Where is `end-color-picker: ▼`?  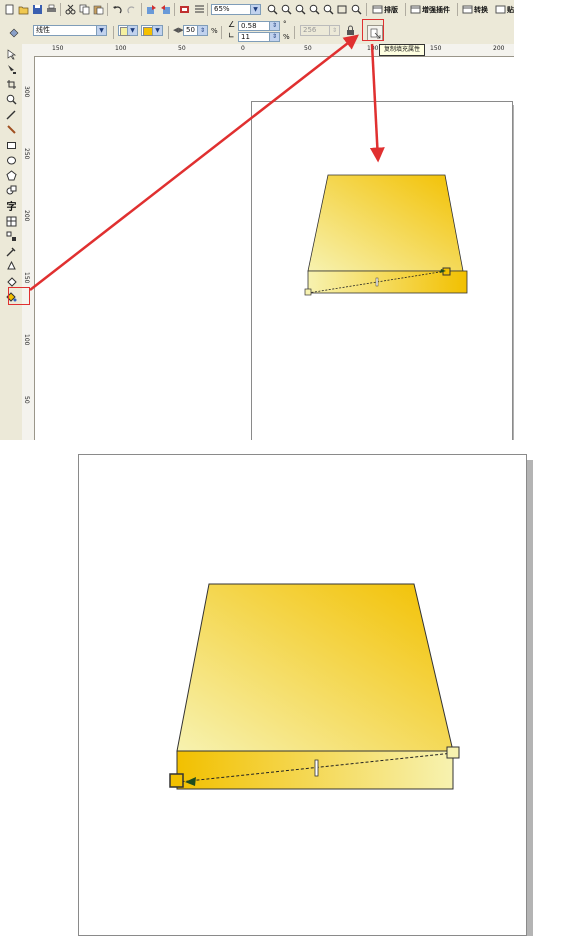 end-color-picker: ▼ is located at coordinates (152, 30).